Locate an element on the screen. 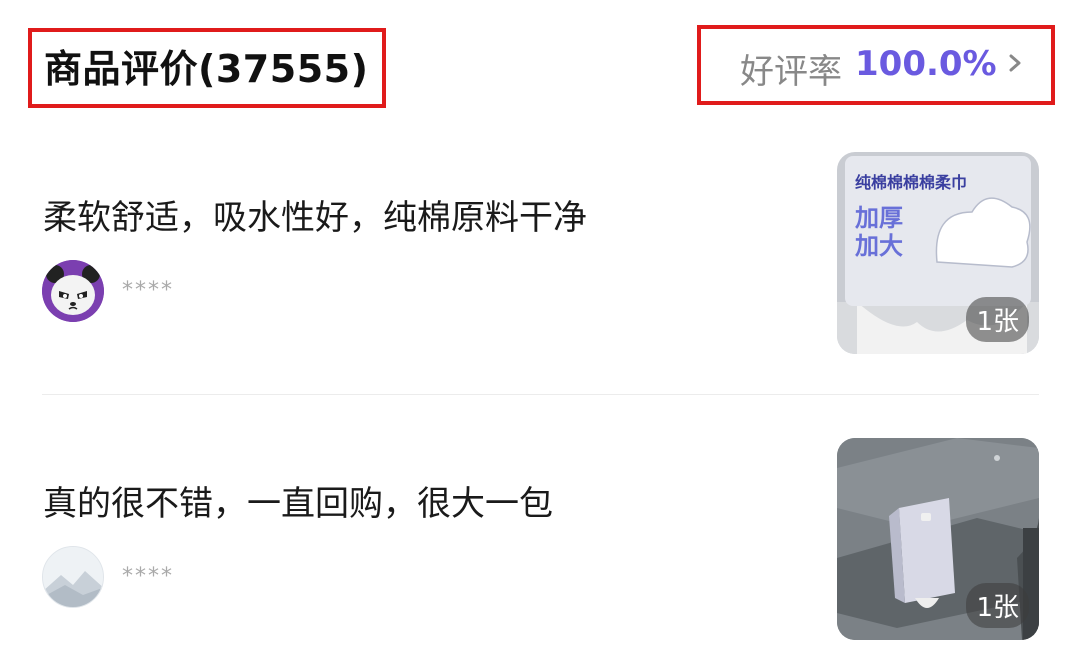  thumb-line3-text: 加大 is located at coordinates (879, 246).